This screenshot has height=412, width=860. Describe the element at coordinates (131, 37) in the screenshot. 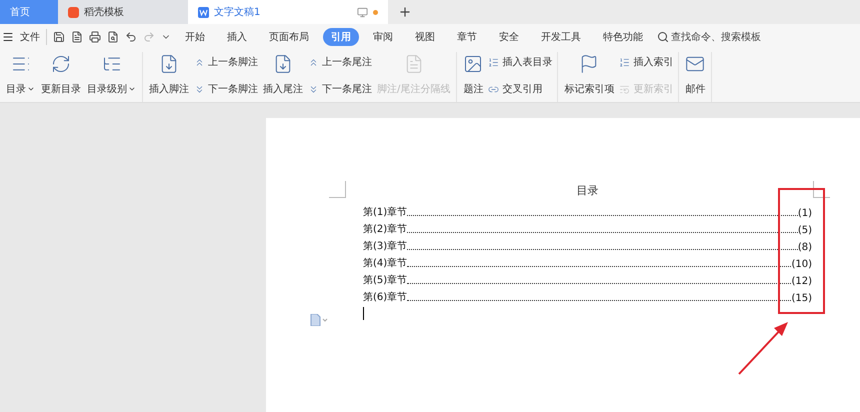

I see `undo-icon` at that location.